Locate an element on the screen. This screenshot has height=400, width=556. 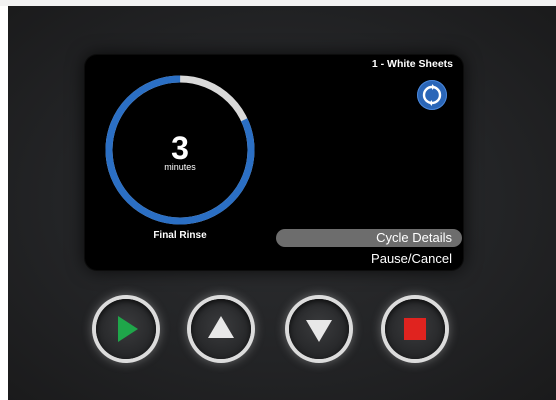
down-button is located at coordinates (319, 329).